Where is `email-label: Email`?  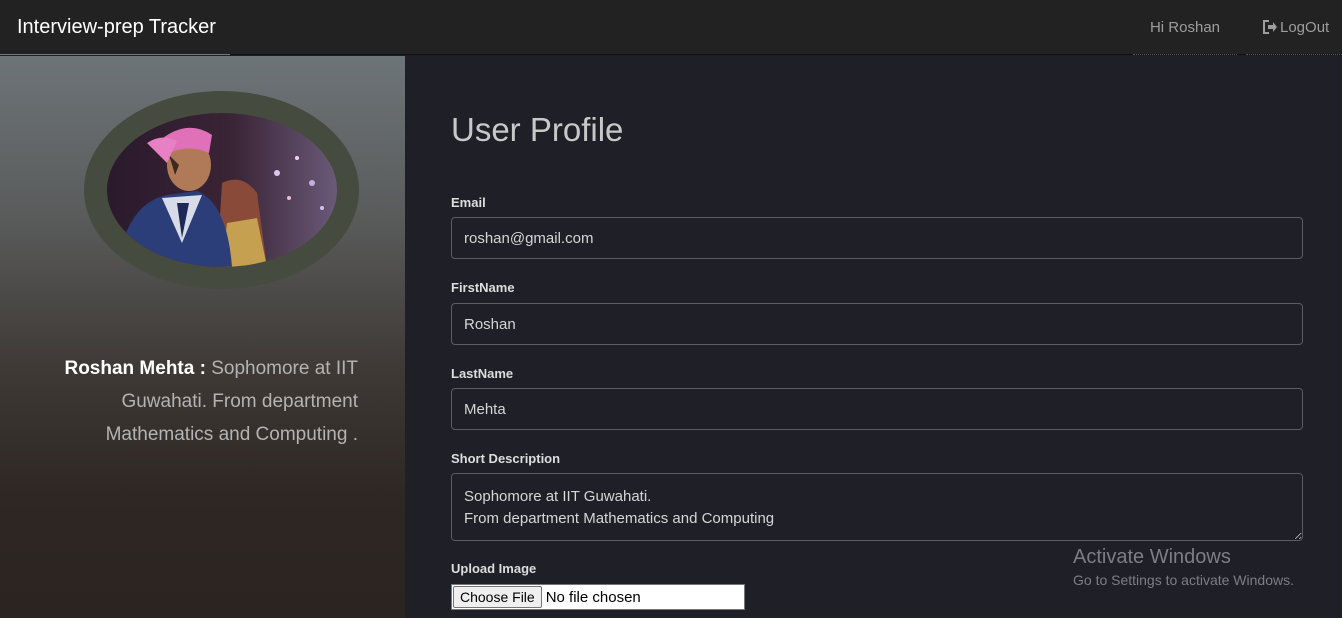 email-label: Email is located at coordinates (468, 202).